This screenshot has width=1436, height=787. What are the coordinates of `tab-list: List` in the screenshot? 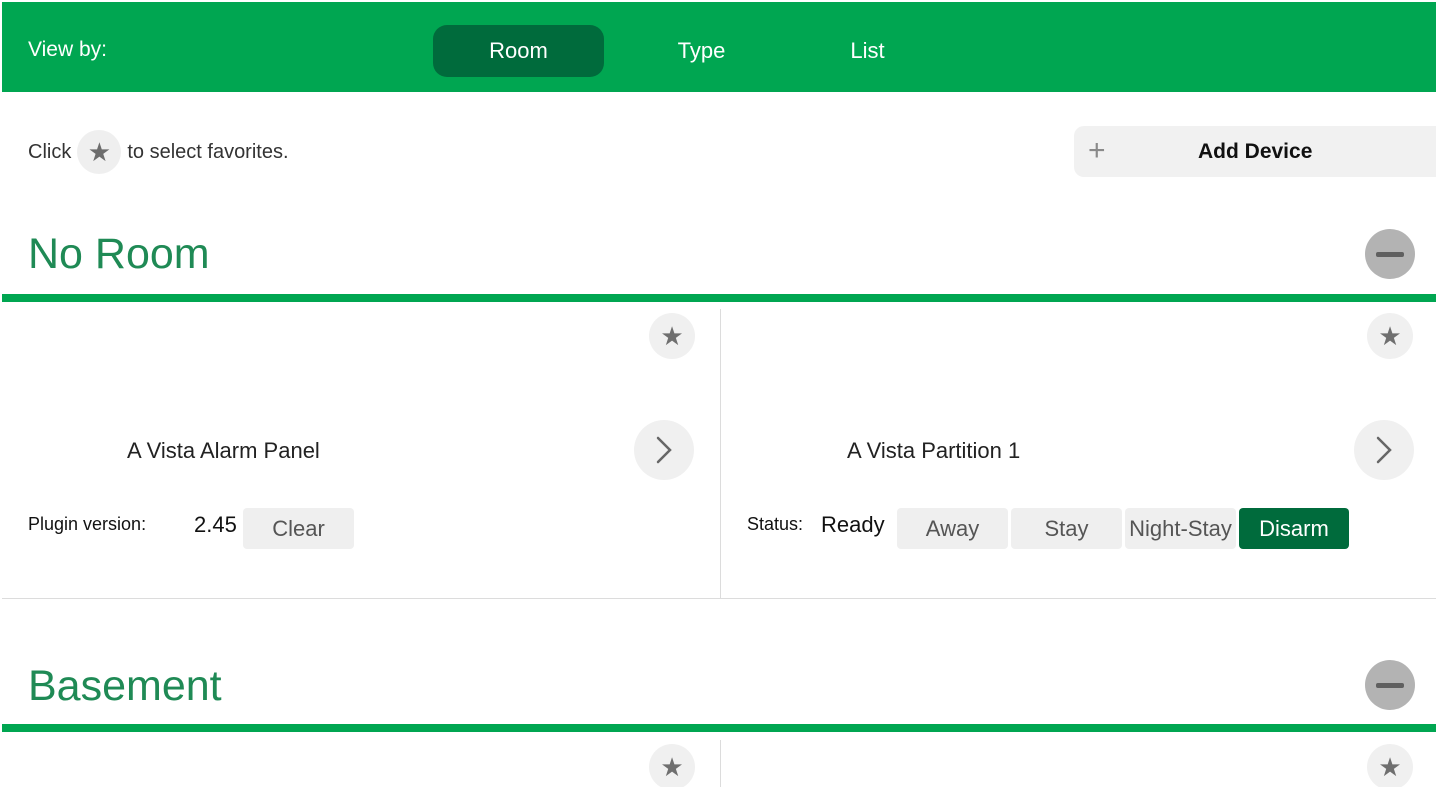 It's located at (867, 51).